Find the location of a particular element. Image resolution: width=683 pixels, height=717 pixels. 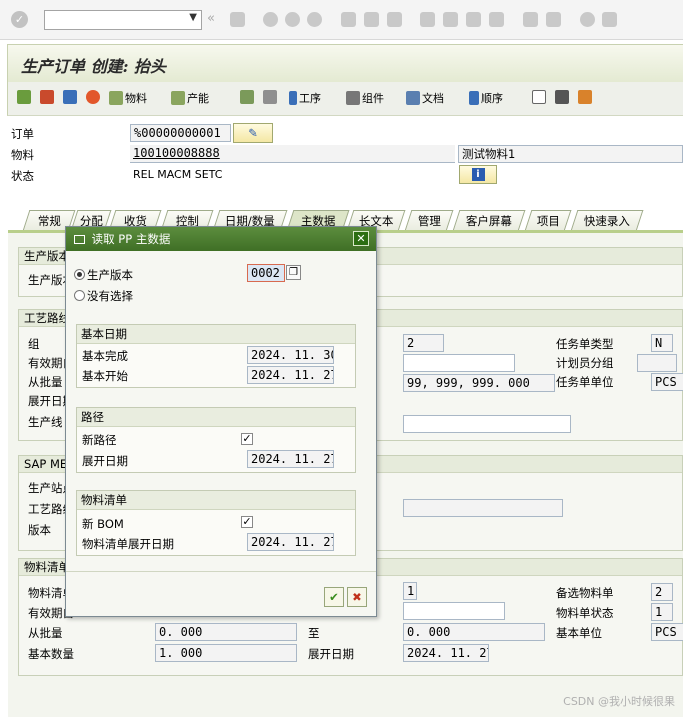

hierarchy-icon is located at coordinates (248, 97).